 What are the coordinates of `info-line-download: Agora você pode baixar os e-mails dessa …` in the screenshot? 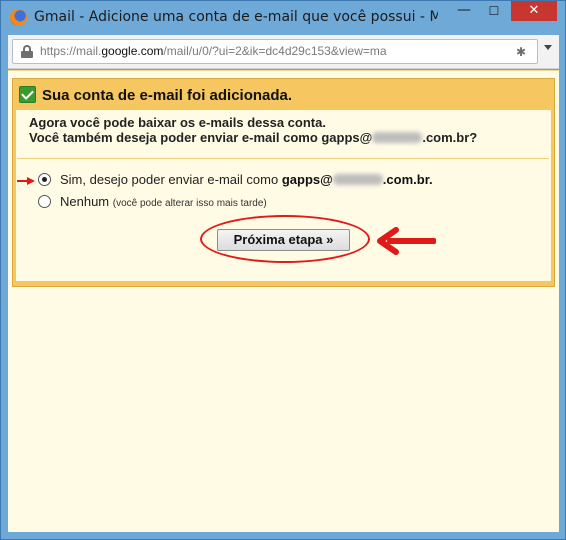 It's located at (177, 122).